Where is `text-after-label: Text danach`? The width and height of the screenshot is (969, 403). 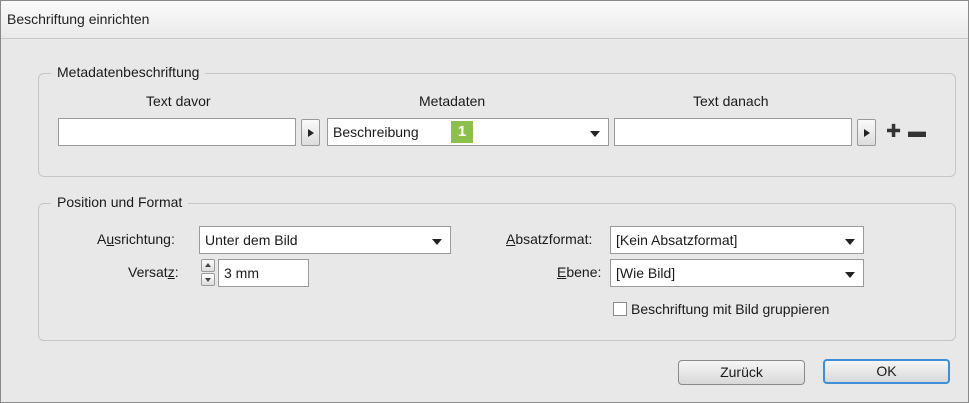
text-after-label: Text danach is located at coordinates (731, 101).